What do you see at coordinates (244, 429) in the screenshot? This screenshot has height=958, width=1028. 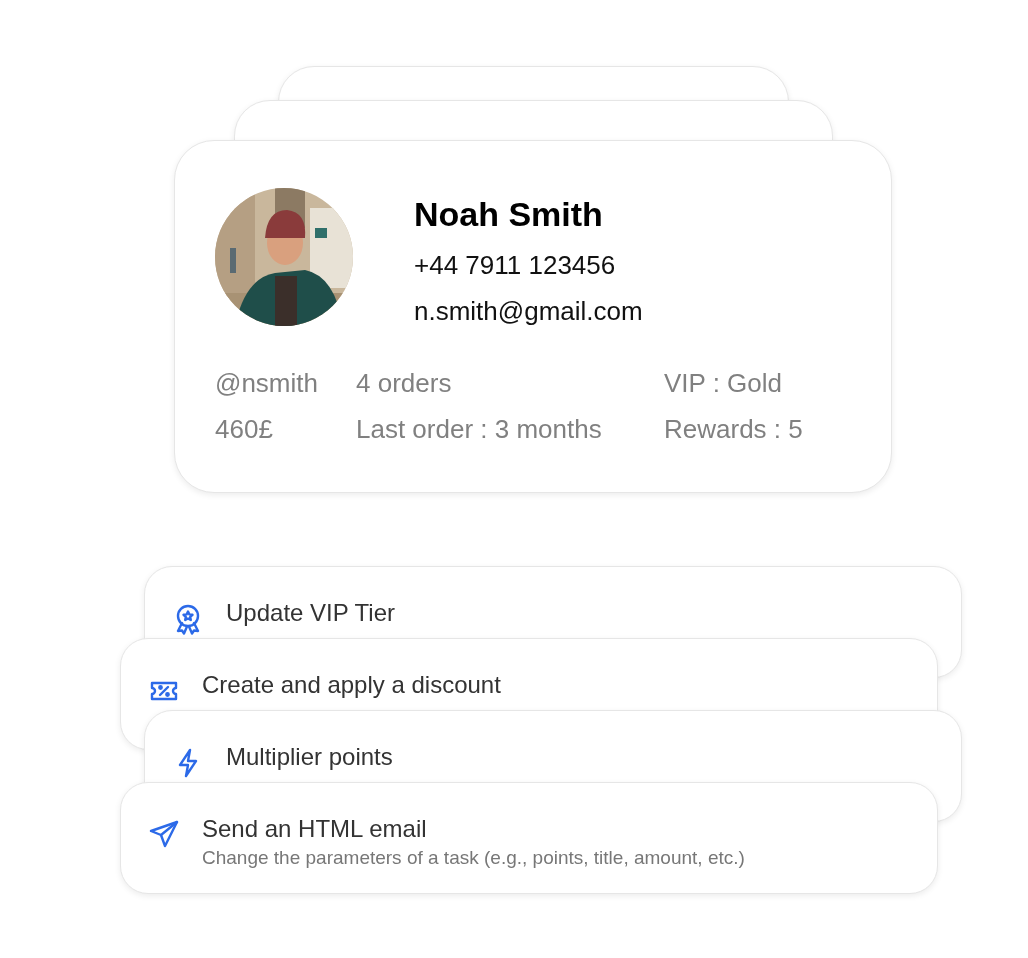 I see `stat-text: 460£` at bounding box center [244, 429].